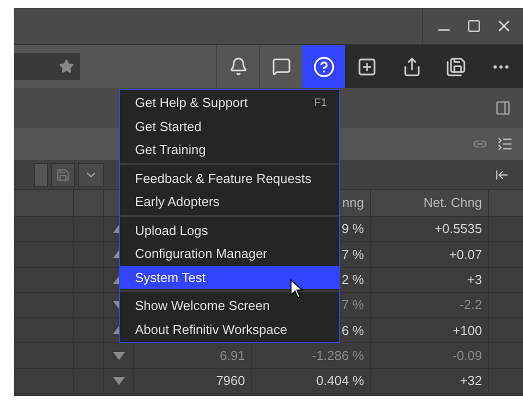  Describe the element at coordinates (229, 126) in the screenshot. I see `menu-item: Get Started` at that location.